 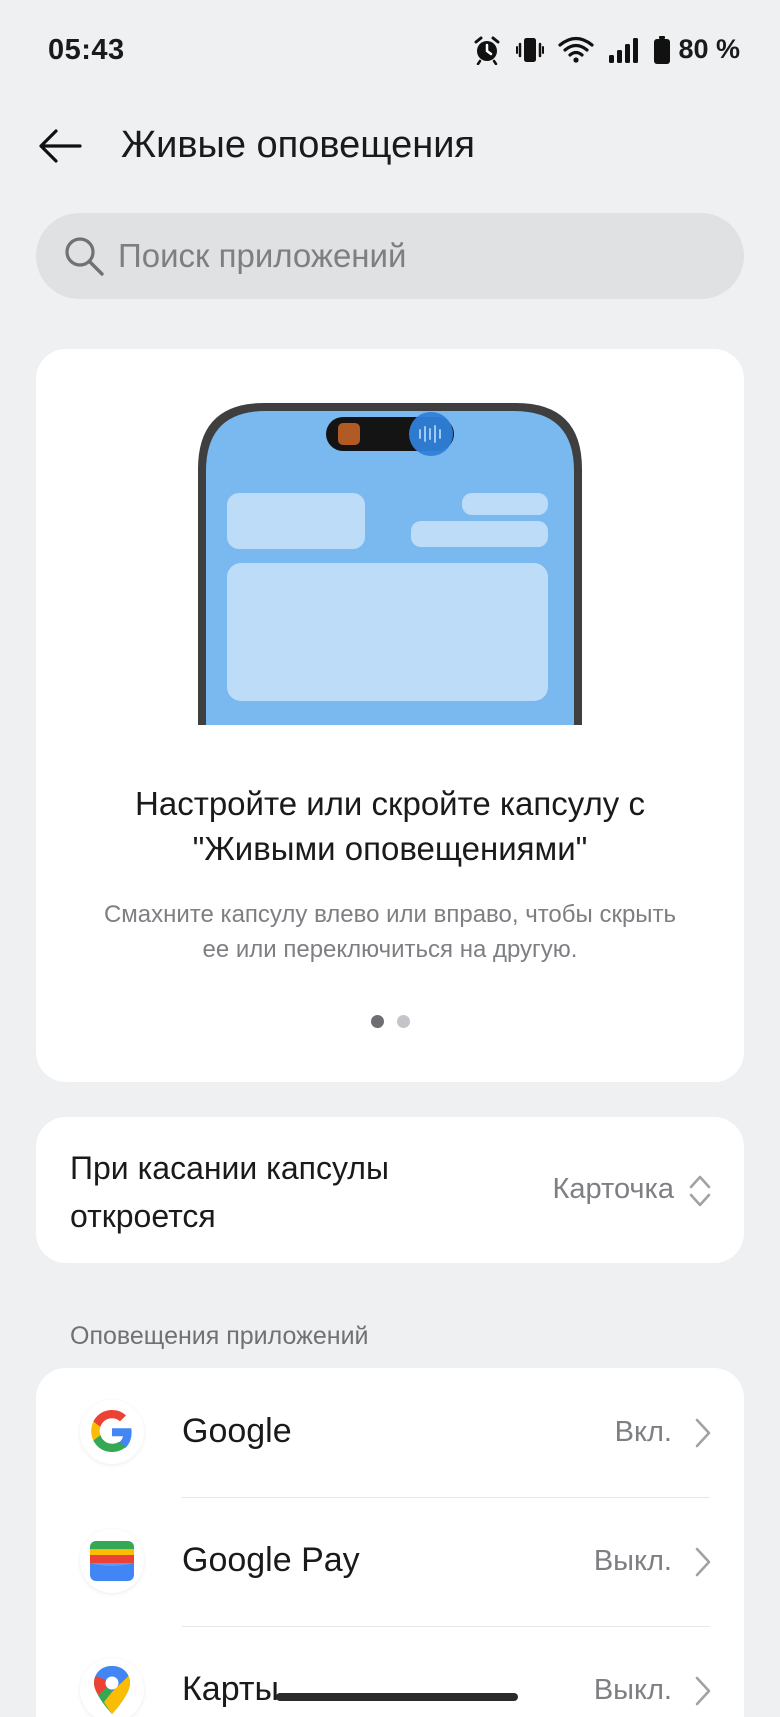 What do you see at coordinates (403, 1021) in the screenshot?
I see `page-dot` at bounding box center [403, 1021].